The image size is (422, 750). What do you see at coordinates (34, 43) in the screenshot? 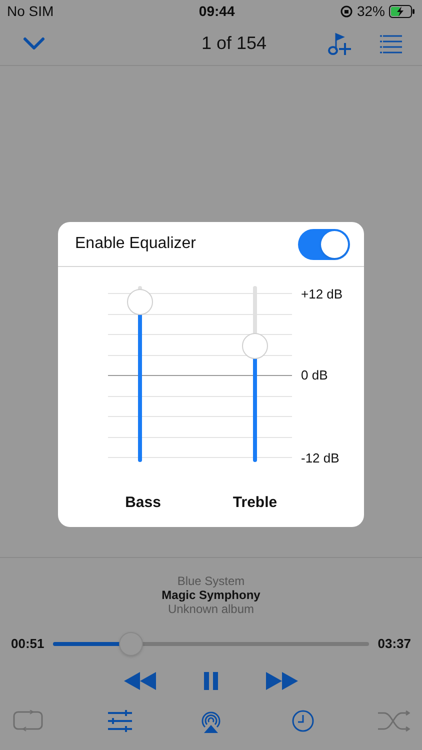
I see `chevron-down-icon` at bounding box center [34, 43].